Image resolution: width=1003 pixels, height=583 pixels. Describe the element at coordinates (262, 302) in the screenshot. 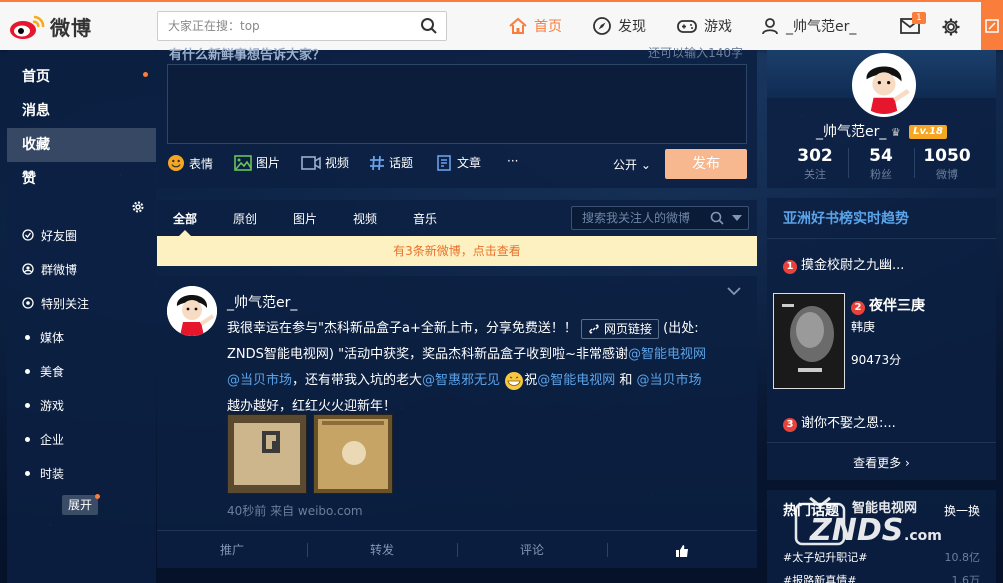

I see `post-author-name: _帅气范er_` at that location.